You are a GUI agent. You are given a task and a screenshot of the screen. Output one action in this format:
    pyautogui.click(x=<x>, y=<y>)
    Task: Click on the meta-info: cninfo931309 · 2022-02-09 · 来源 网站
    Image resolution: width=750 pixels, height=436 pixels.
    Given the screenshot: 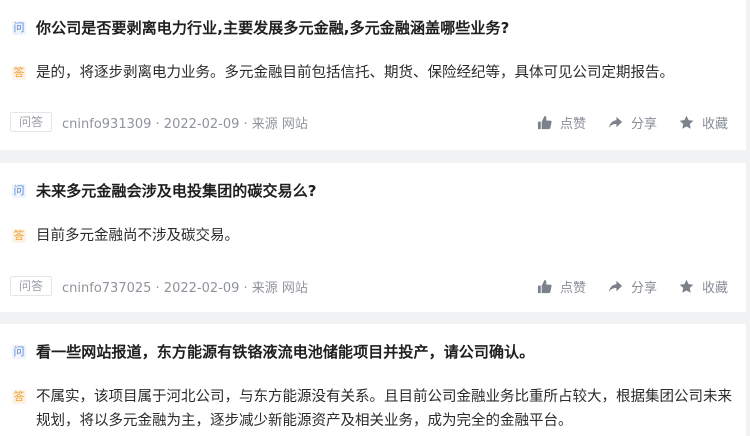 What is the action you would take?
    pyautogui.click(x=185, y=124)
    